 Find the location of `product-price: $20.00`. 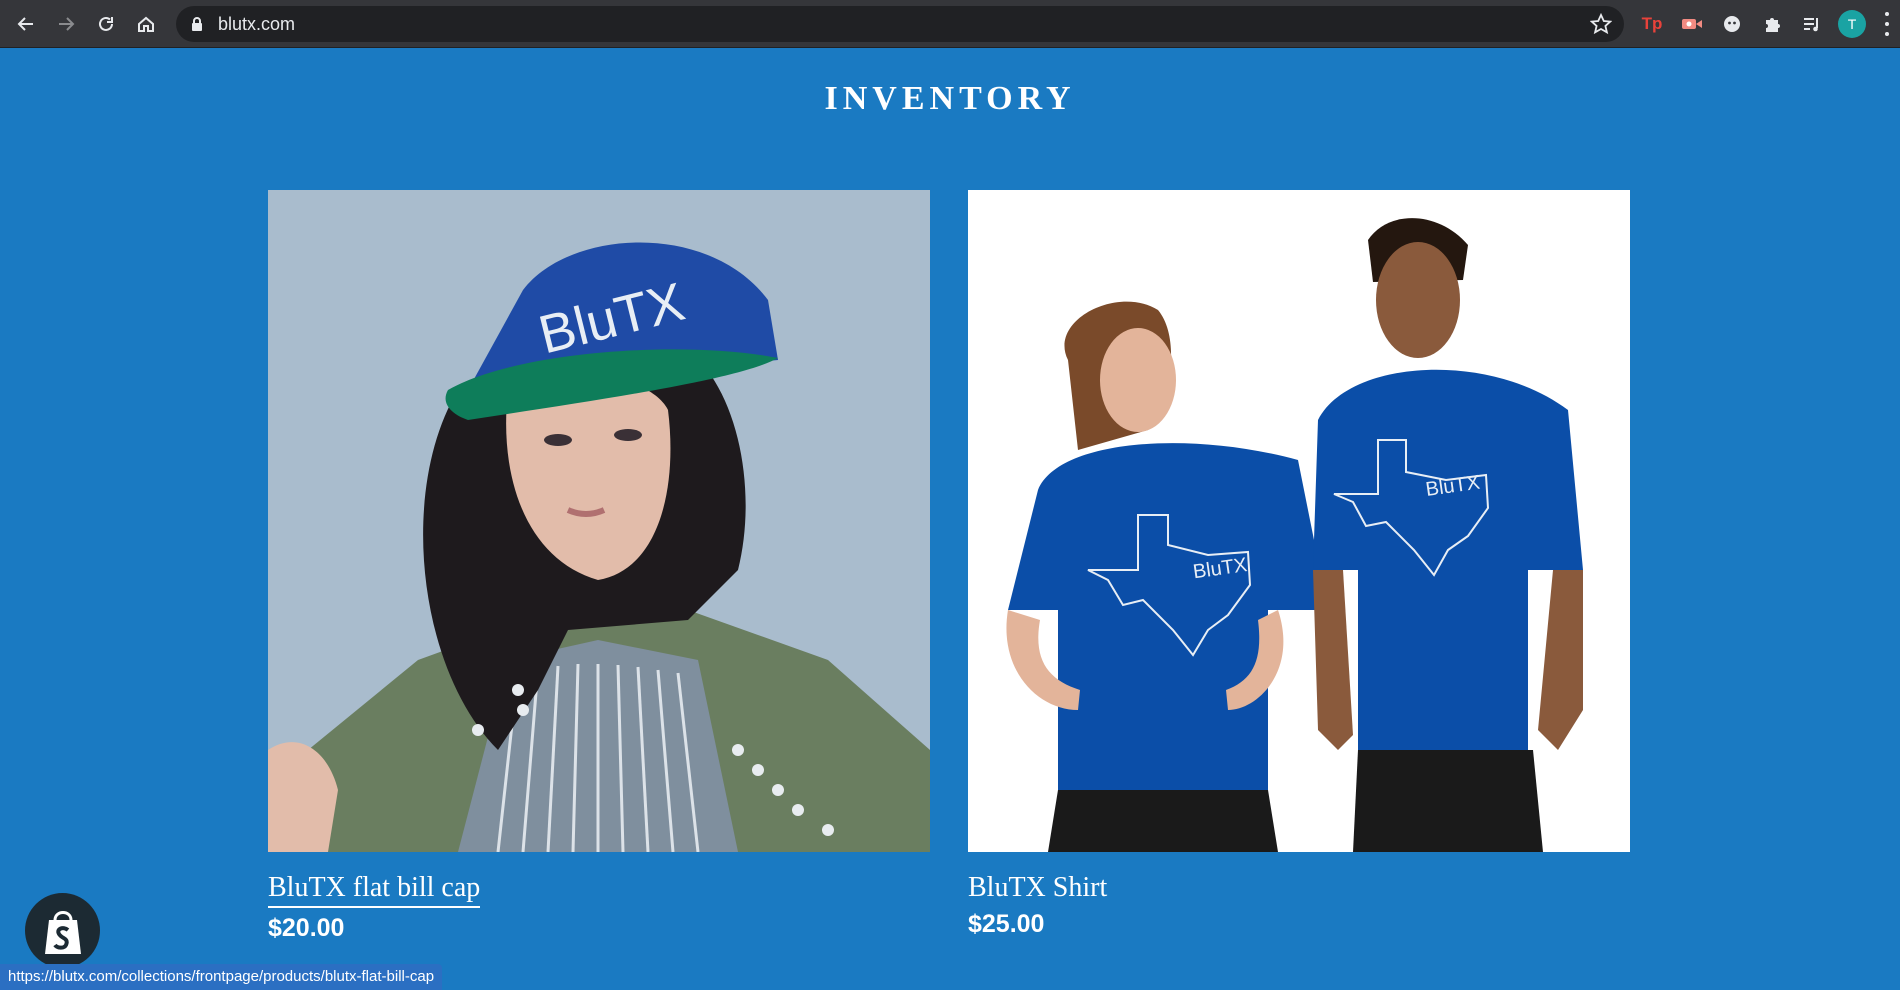

product-price: $20.00 is located at coordinates (306, 928).